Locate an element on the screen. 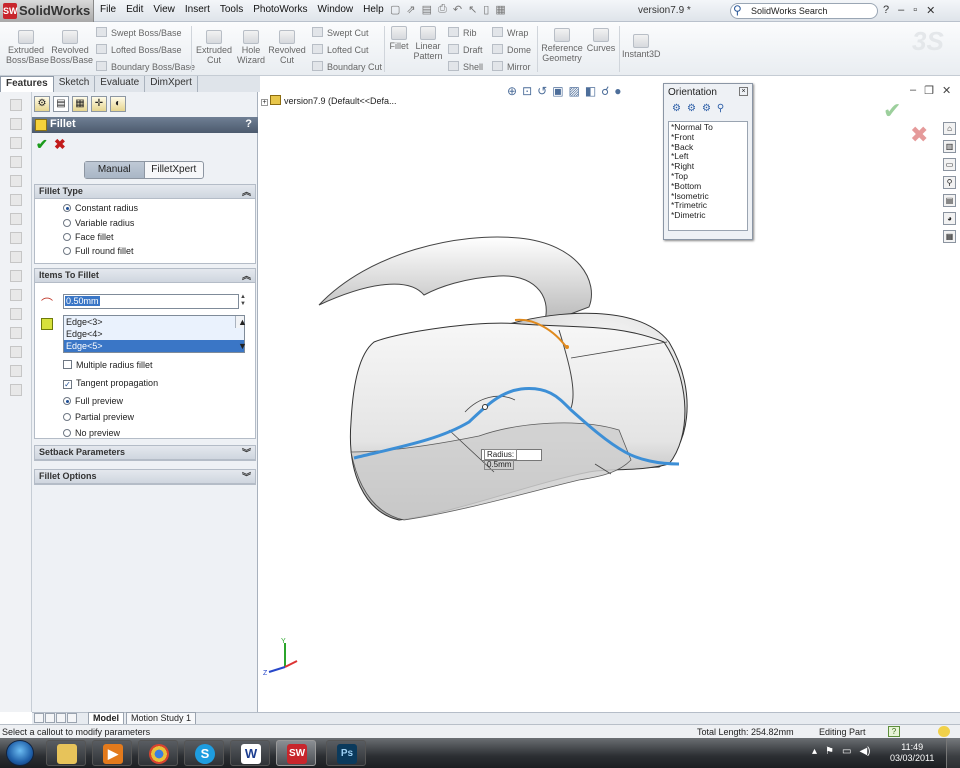  extruded-boss-button: Extruded Boss/Base is located at coordinates (27, 47).